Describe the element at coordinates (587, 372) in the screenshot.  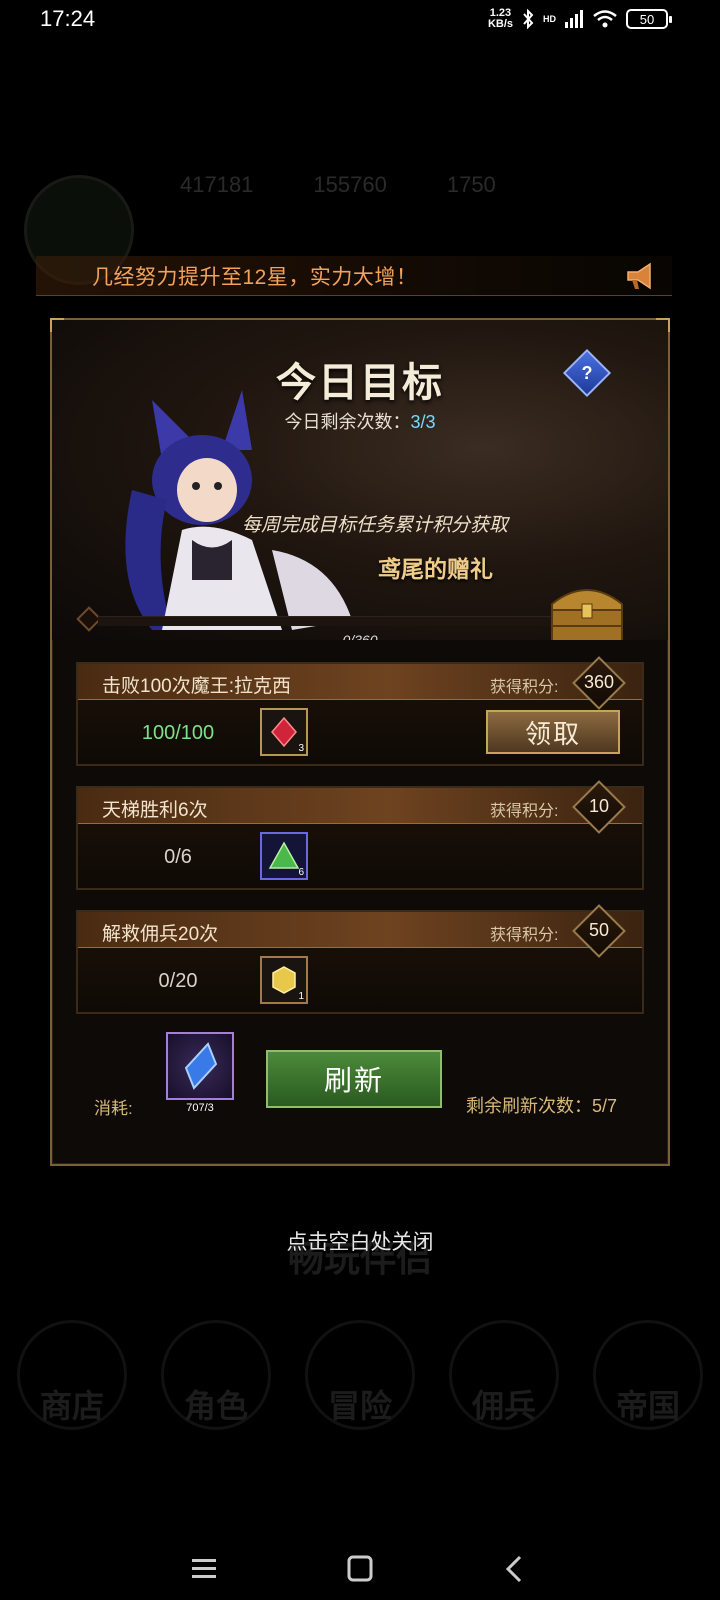
I see `help-icon: ?` at that location.